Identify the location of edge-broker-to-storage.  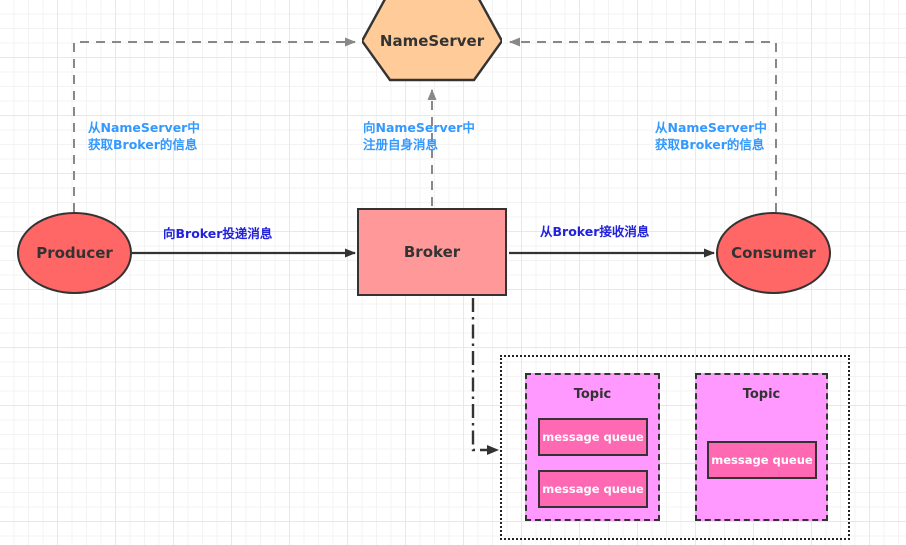
(485, 376).